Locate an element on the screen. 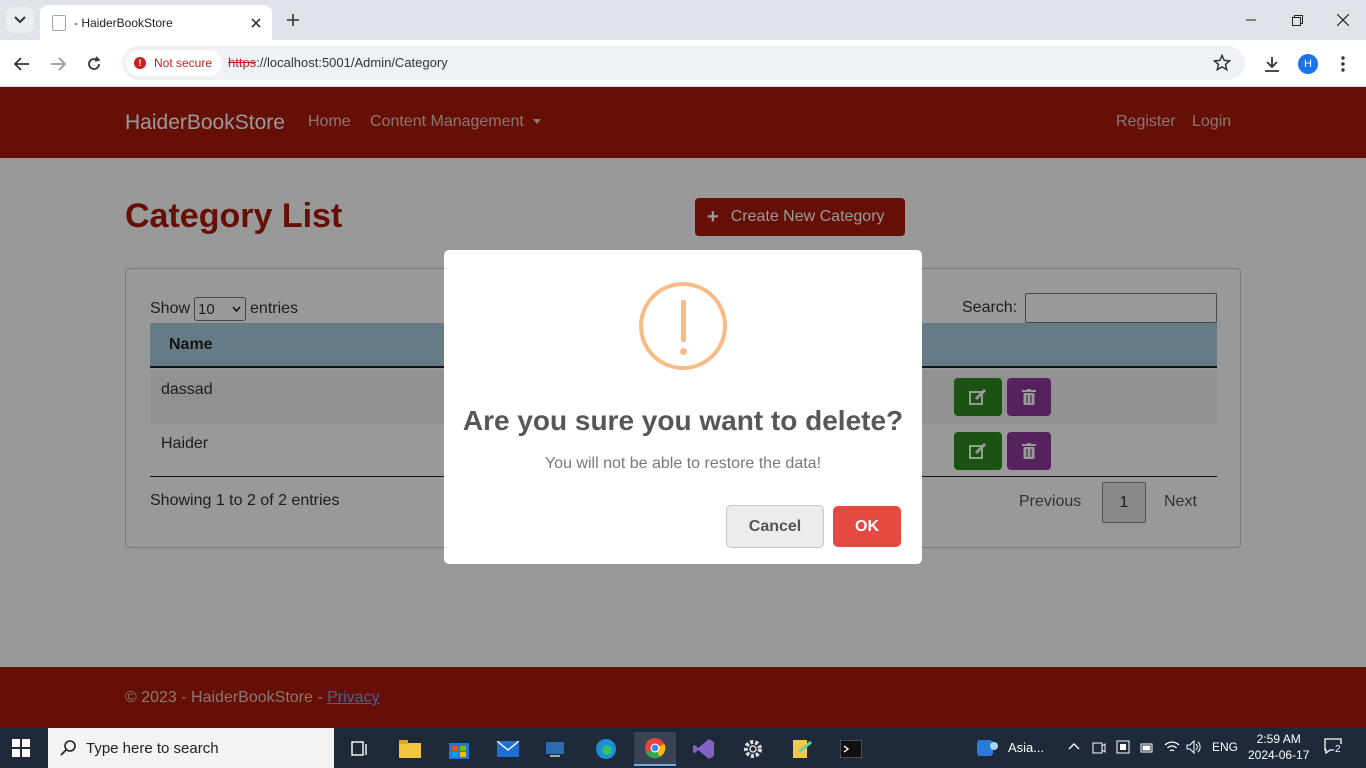 The image size is (1366, 768). remote-desktop-app is located at coordinates (557, 749).